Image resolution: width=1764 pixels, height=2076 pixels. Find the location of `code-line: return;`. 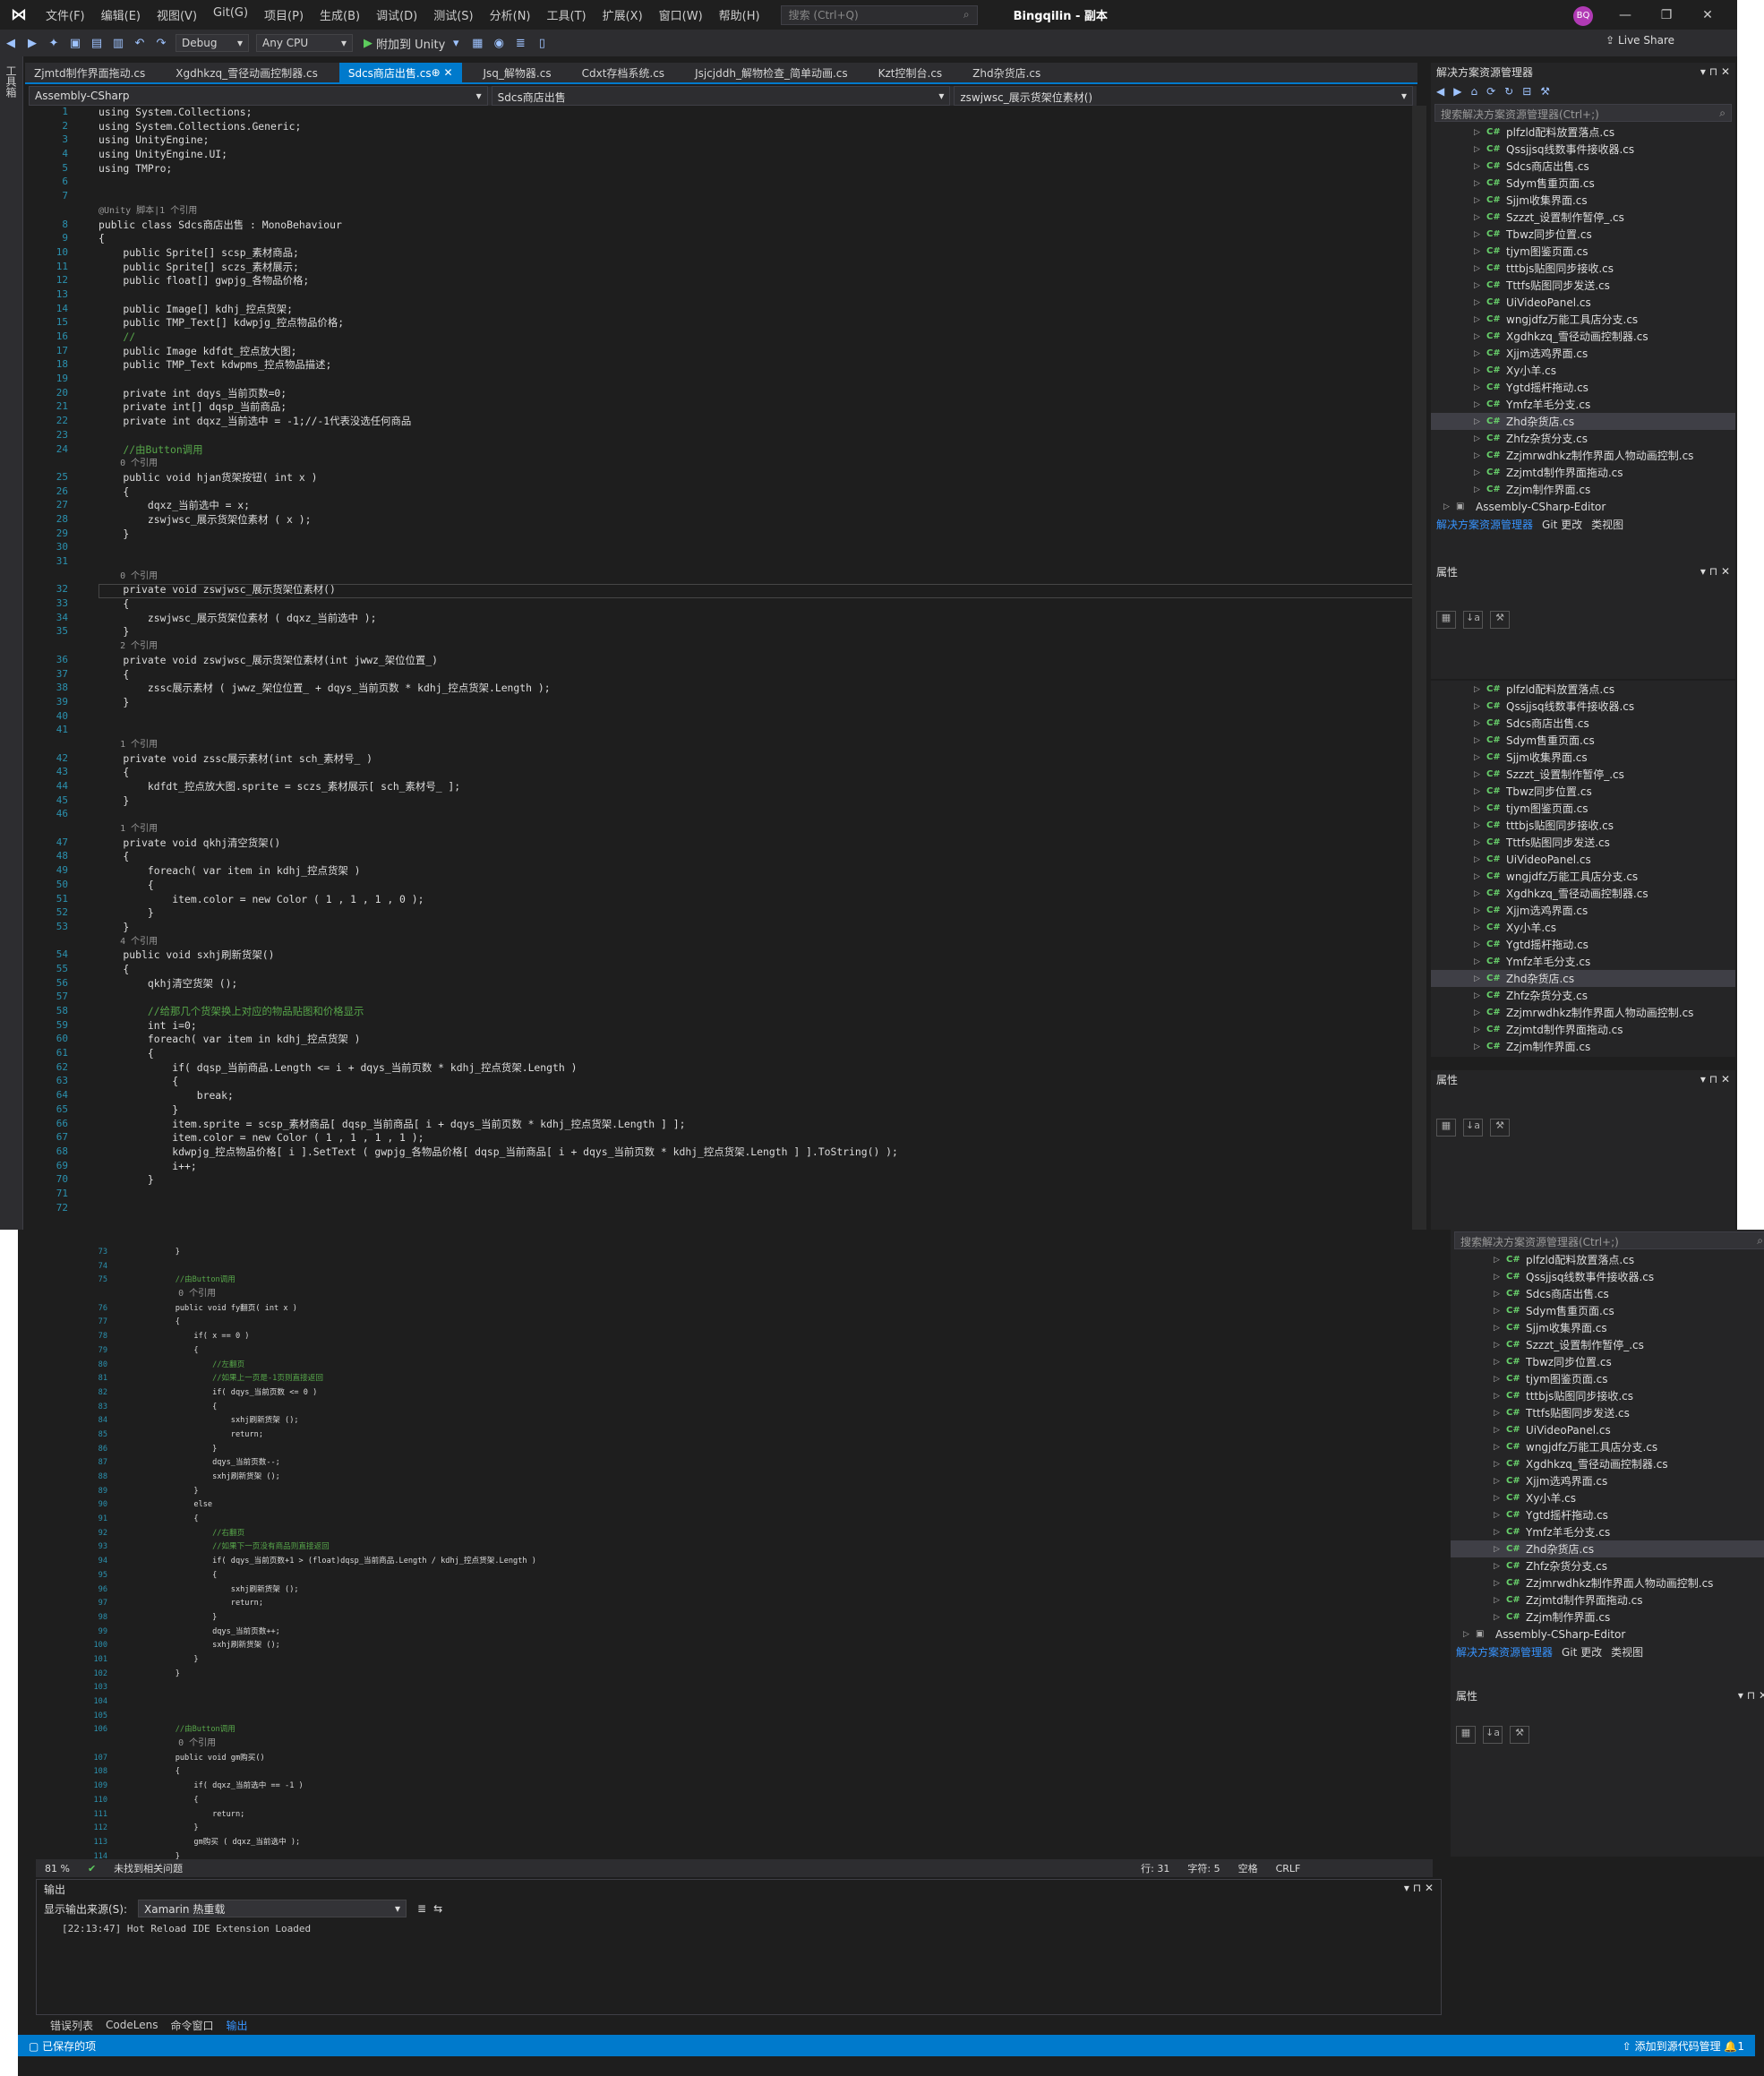

code-line: return; is located at coordinates (346, 1437).